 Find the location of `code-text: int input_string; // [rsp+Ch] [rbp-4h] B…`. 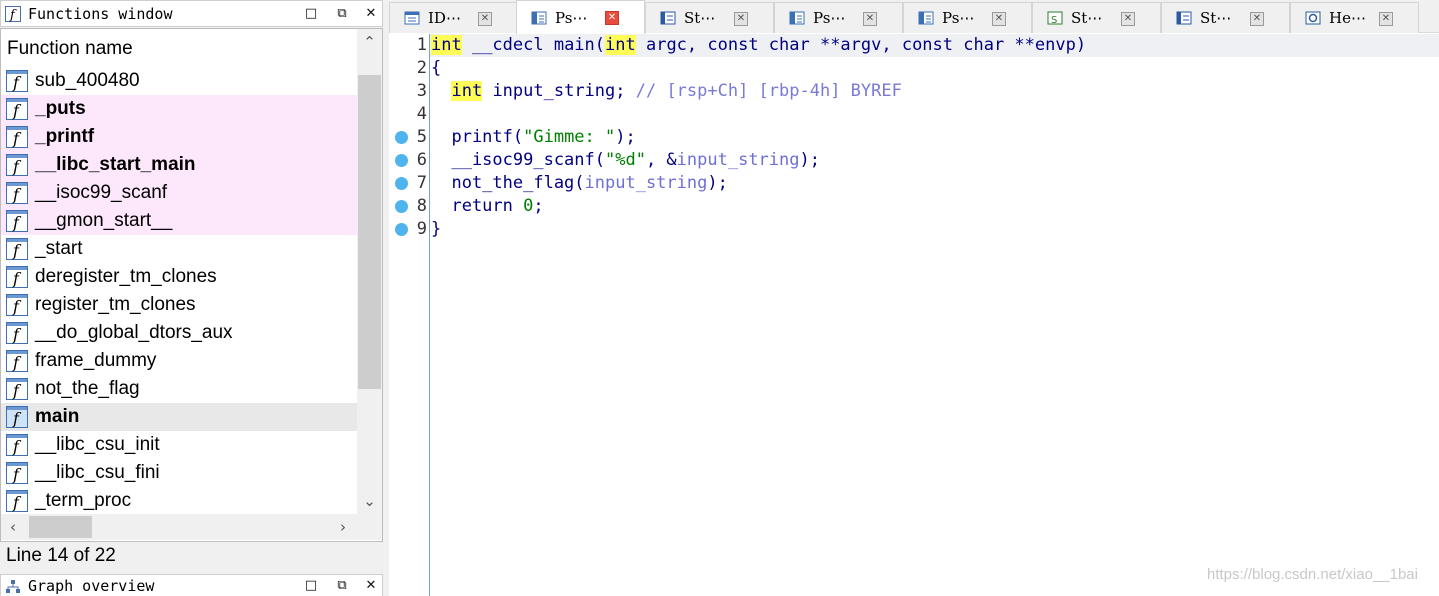

code-text: int input_string; // [rsp+Ch] [rbp-4h] B… is located at coordinates (666, 91).